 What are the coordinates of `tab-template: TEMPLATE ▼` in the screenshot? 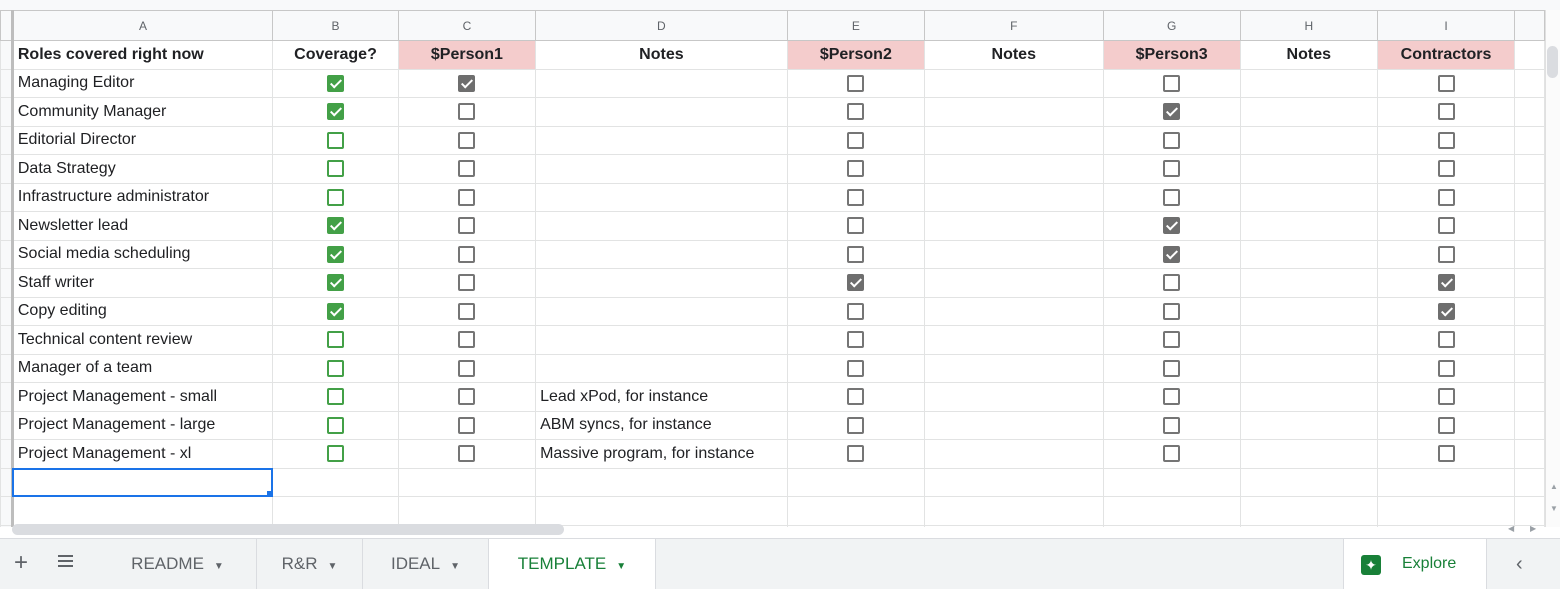 It's located at (572, 564).